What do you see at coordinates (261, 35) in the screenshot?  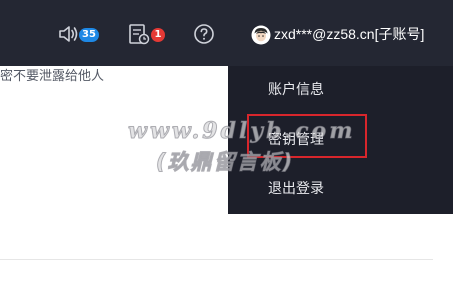 I see `avatar-icon` at bounding box center [261, 35].